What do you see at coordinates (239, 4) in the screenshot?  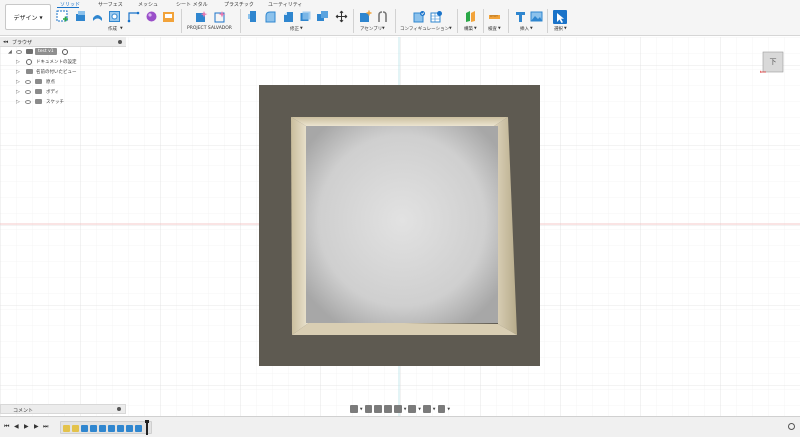 I see `tab-plastic: プラスチック` at bounding box center [239, 4].